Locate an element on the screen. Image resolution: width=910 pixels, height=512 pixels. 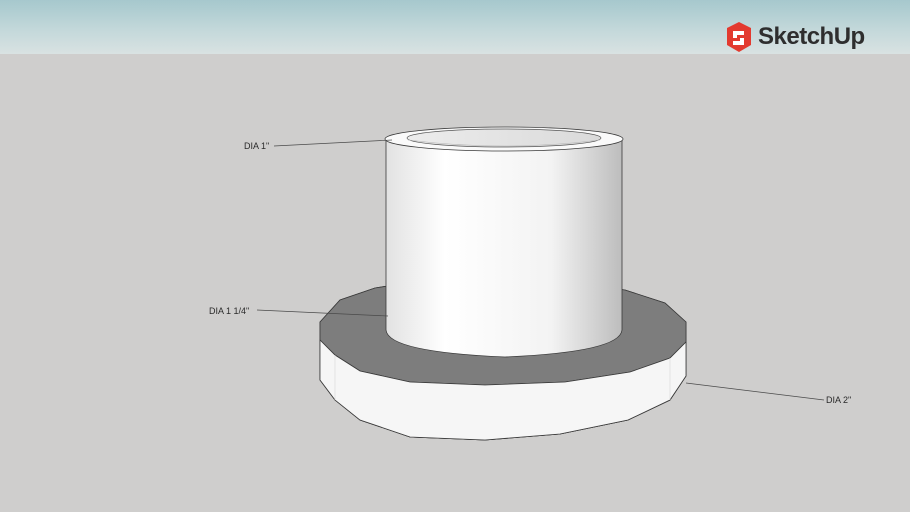
sketchup-logo: SketchUp is located at coordinates (794, 37).